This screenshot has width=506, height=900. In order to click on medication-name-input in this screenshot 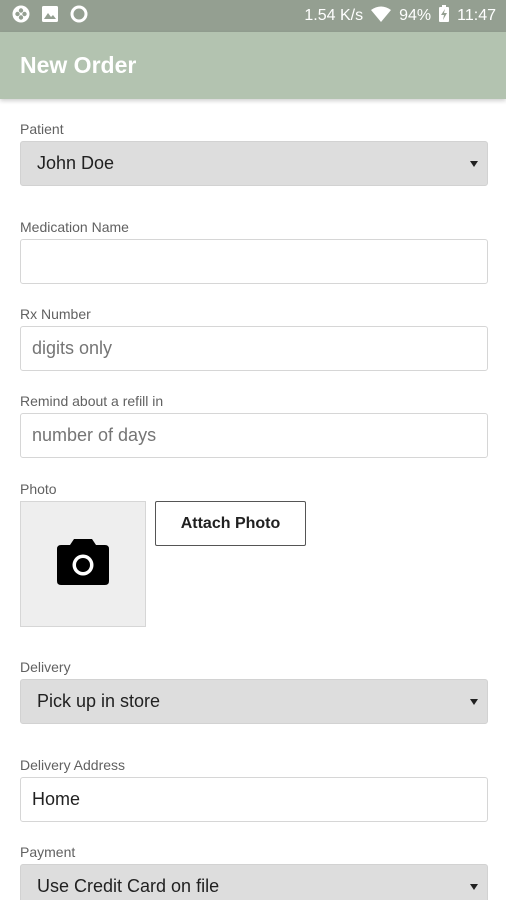, I will do `click(254, 261)`.